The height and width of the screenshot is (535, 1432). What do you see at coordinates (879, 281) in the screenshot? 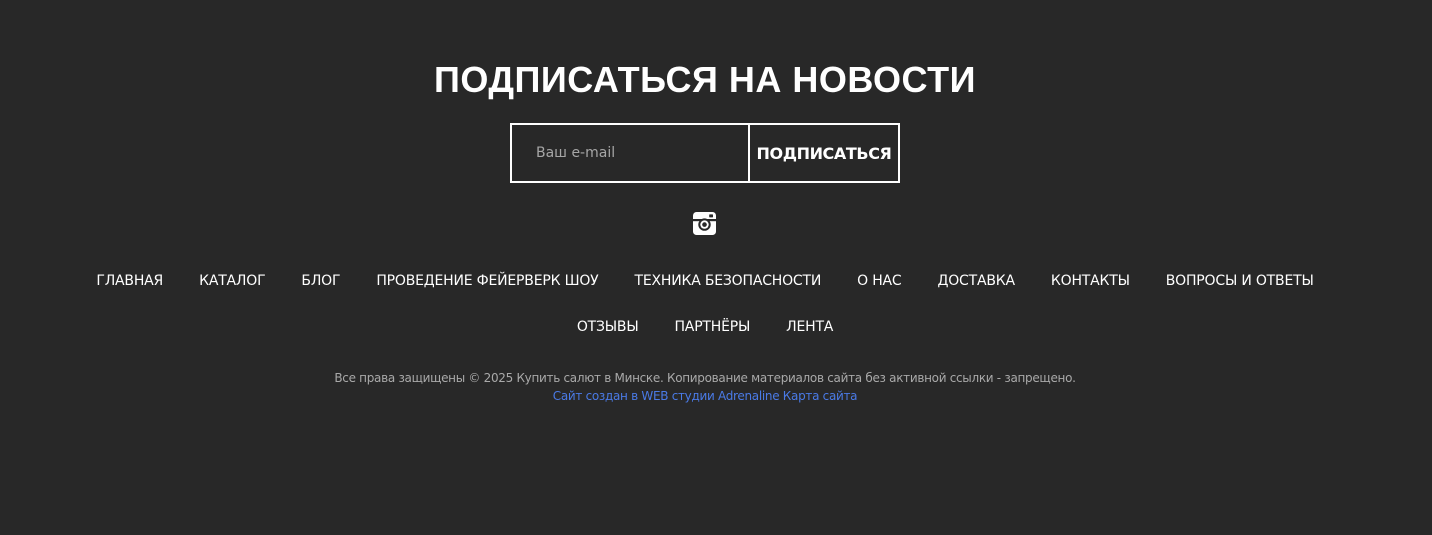
I see `nav-link-about: О НАС` at bounding box center [879, 281].